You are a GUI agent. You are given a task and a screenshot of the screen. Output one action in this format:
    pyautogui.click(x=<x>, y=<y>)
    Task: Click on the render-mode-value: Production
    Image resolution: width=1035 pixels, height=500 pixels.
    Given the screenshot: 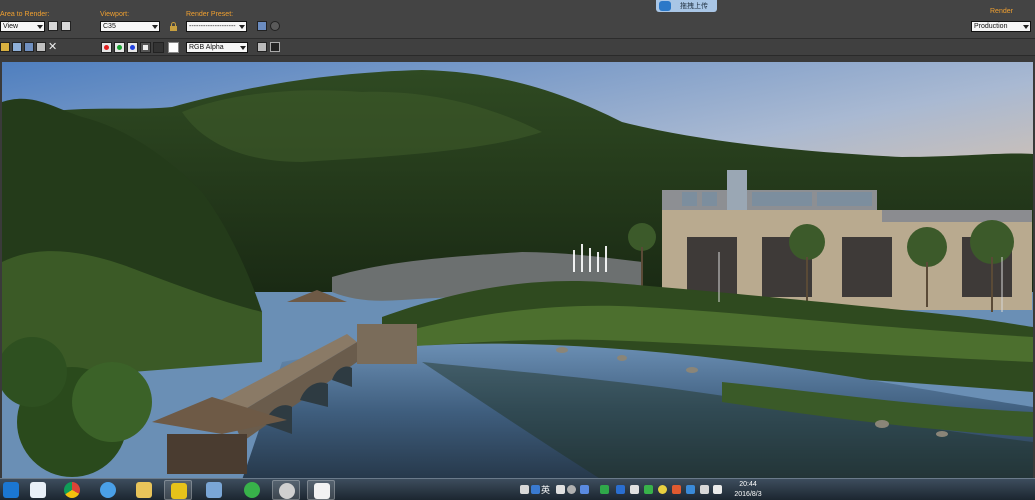 What is the action you would take?
    pyautogui.click(x=991, y=26)
    